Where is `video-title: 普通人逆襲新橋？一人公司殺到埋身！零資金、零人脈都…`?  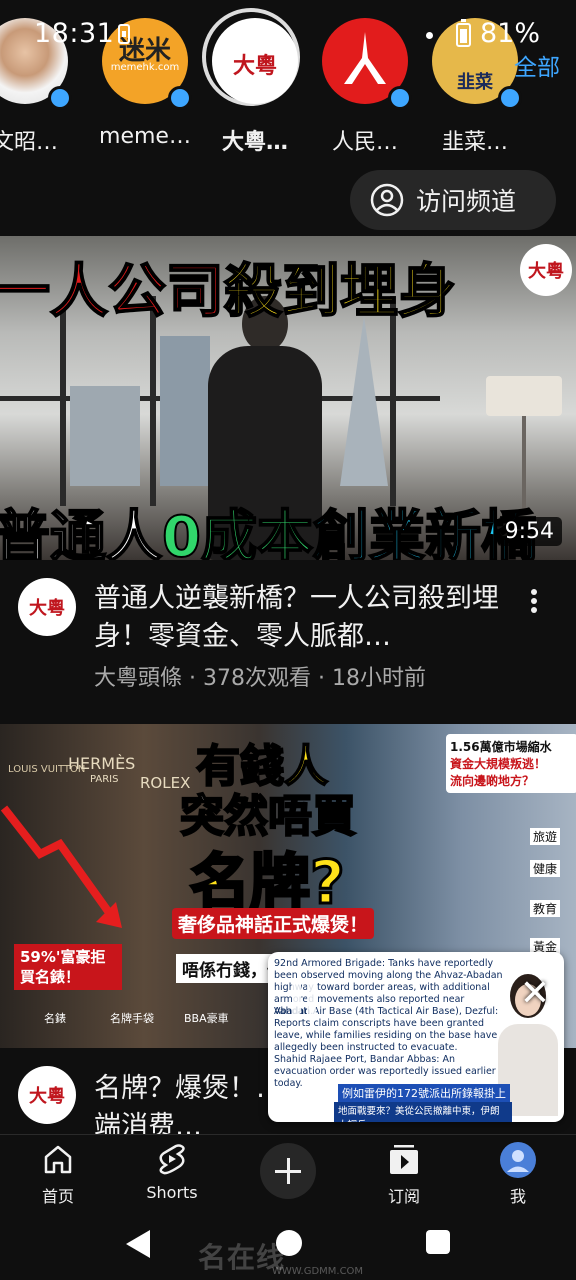
video-title: 普通人逆襲新橋？一人公司殺到埋身！零資金、零人脈都… is located at coordinates (304, 618).